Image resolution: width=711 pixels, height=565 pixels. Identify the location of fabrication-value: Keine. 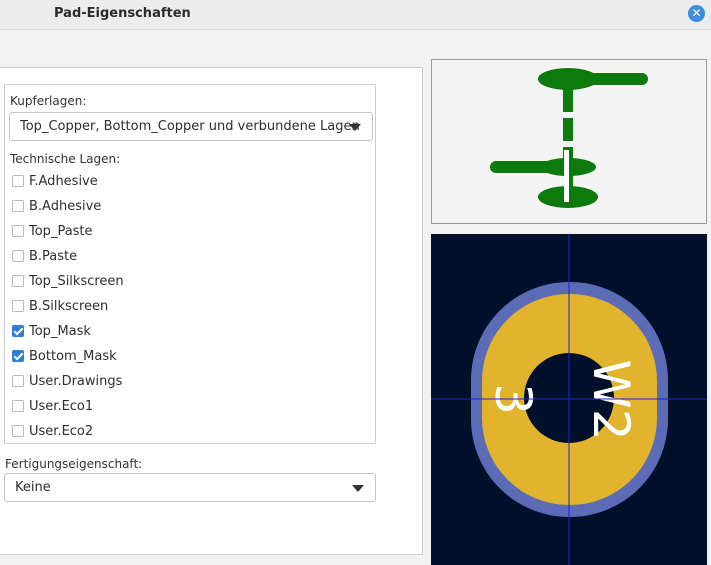
(33, 487).